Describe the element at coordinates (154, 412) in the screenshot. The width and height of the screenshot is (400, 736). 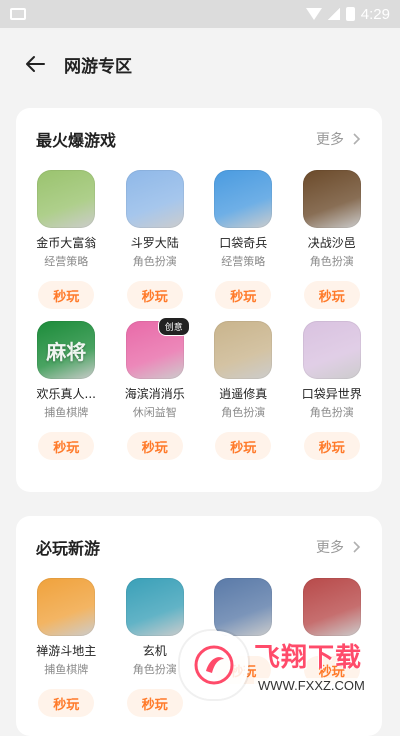
I see `game-category: 休闲益智` at that location.